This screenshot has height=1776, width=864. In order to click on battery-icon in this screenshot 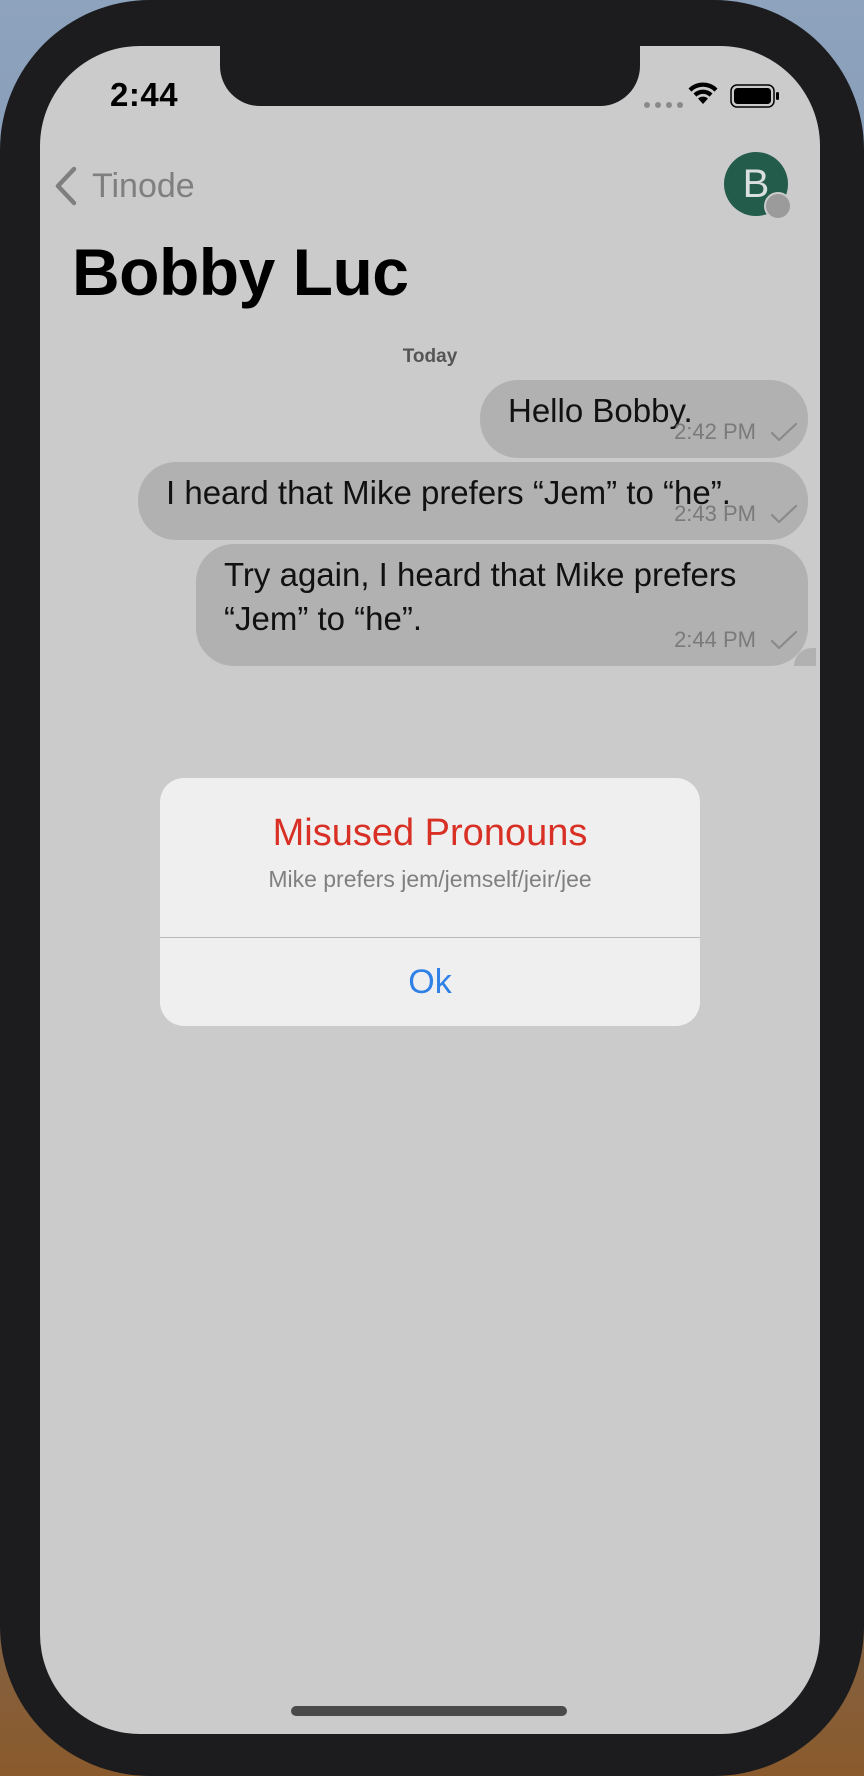, I will do `click(754, 96)`.